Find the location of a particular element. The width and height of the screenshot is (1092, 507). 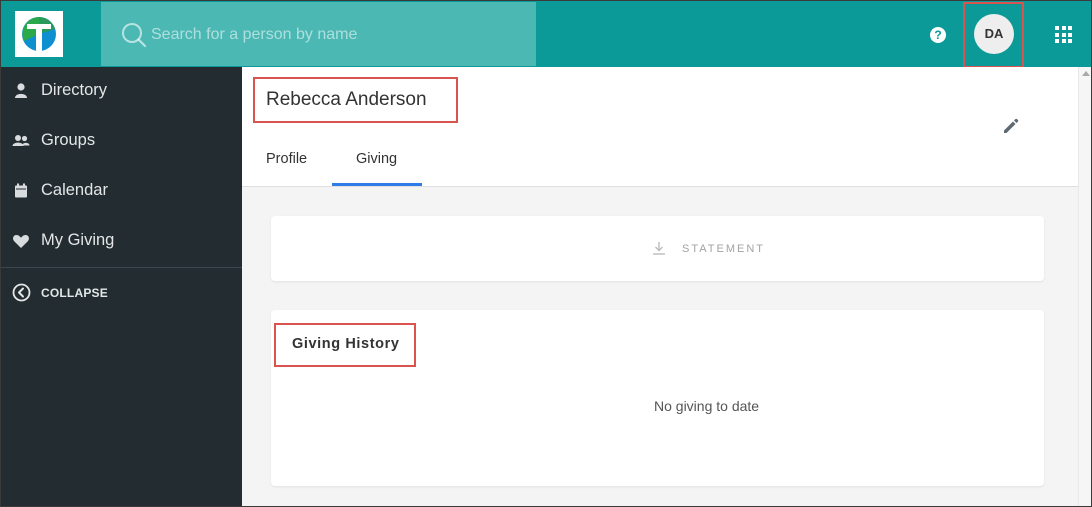

logo-icon is located at coordinates (39, 34).